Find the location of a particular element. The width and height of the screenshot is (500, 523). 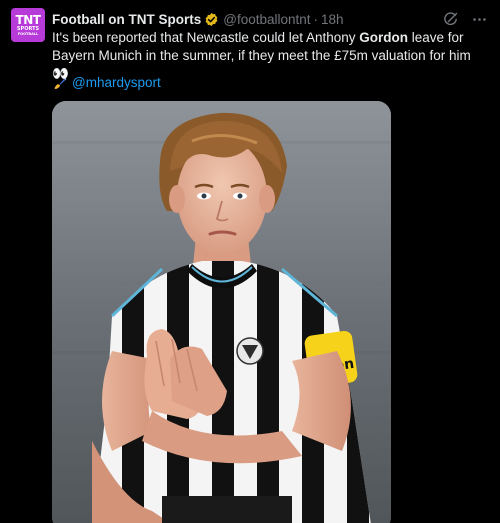

verified-badge-icon is located at coordinates (211, 19).